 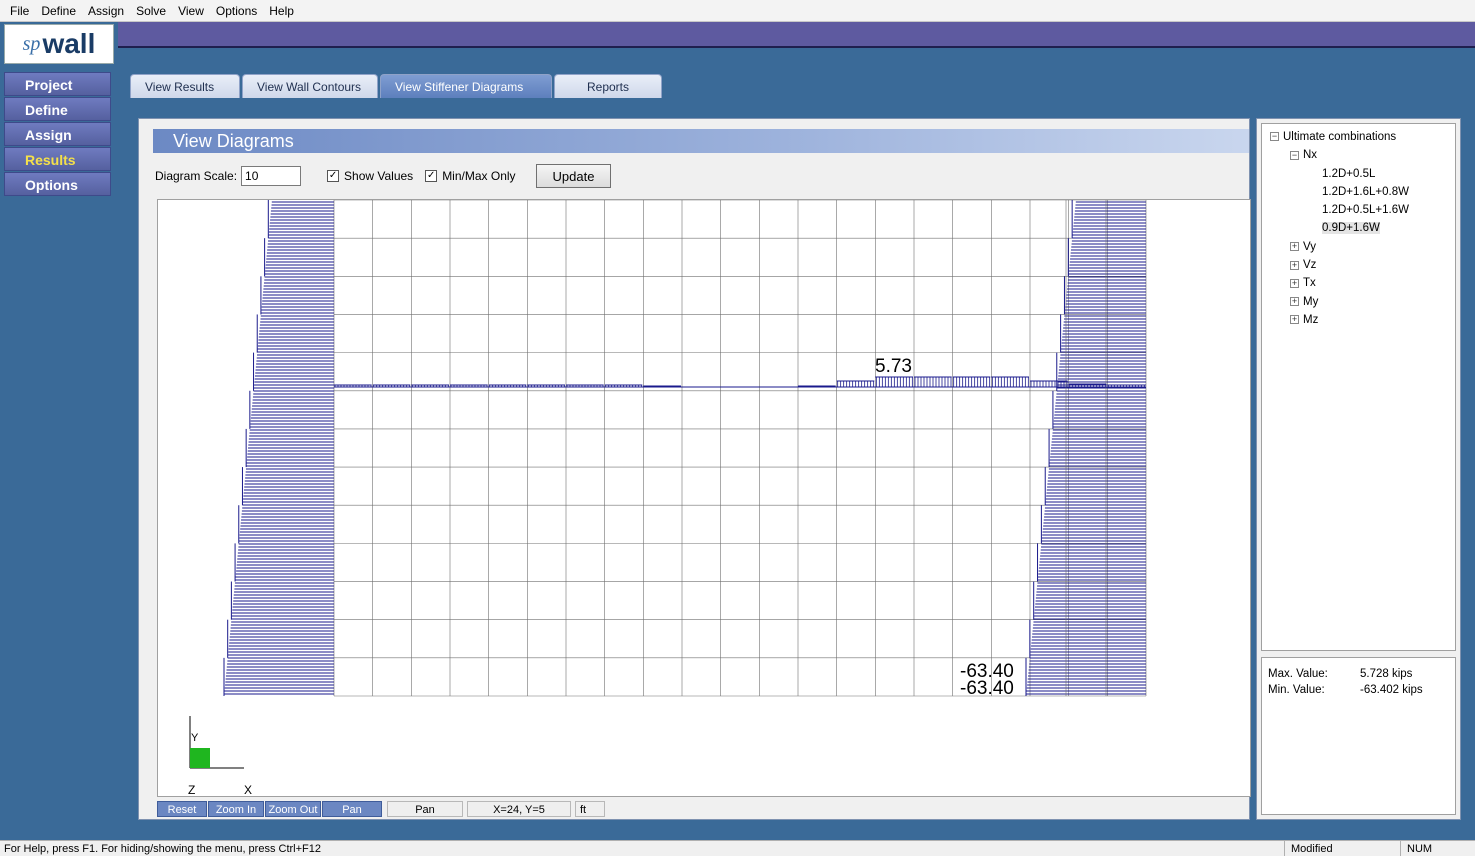 I want to click on tab-reports: Reports, so click(x=608, y=86).